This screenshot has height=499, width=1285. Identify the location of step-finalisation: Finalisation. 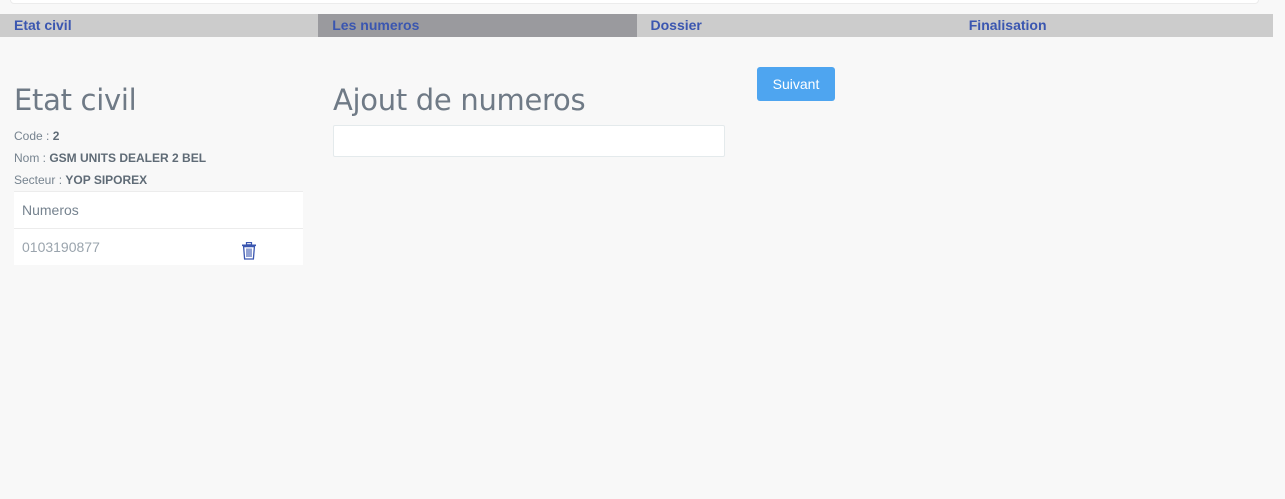
(1113, 25).